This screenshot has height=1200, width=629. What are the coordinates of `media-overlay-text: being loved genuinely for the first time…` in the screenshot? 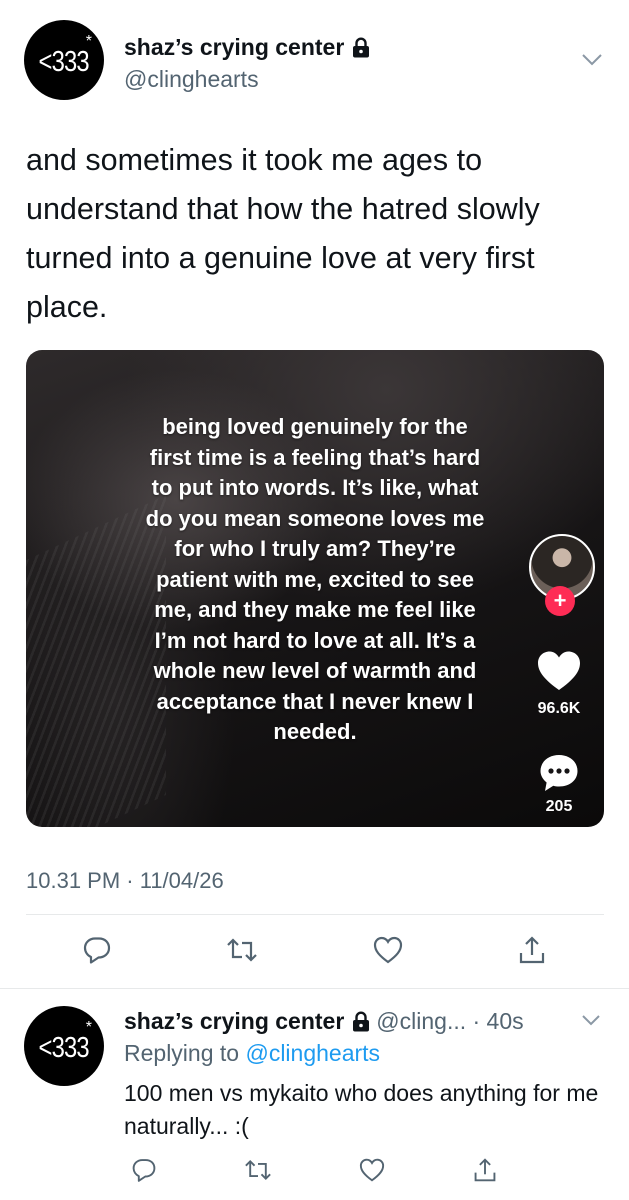 It's located at (315, 579).